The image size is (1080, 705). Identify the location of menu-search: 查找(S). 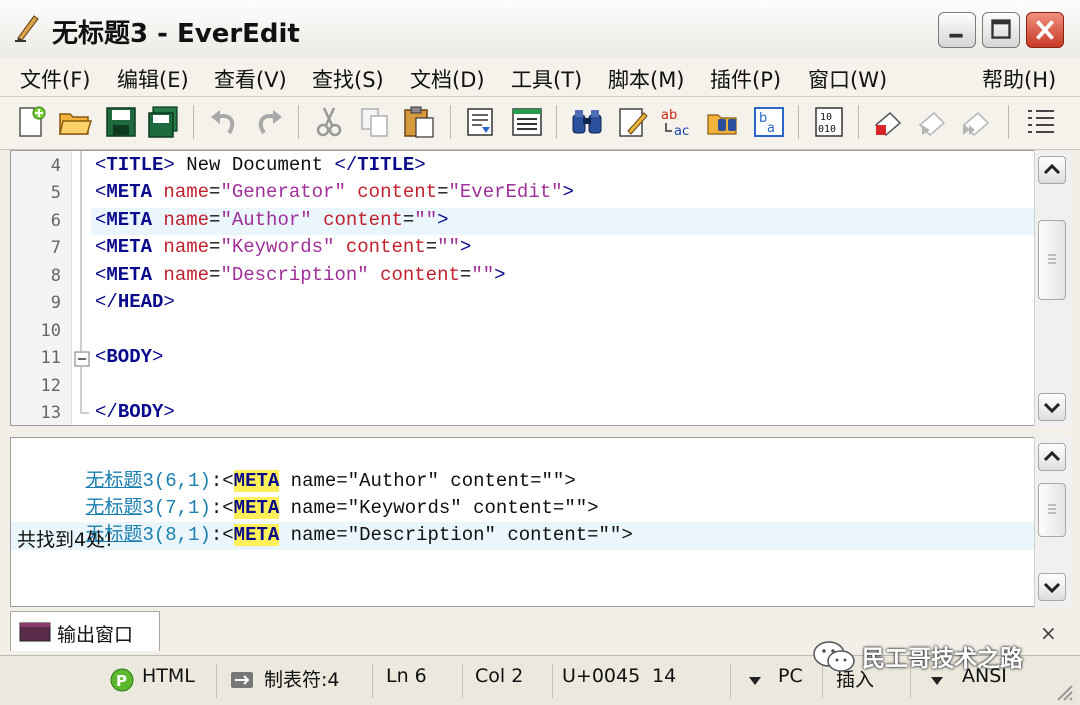
(348, 79).